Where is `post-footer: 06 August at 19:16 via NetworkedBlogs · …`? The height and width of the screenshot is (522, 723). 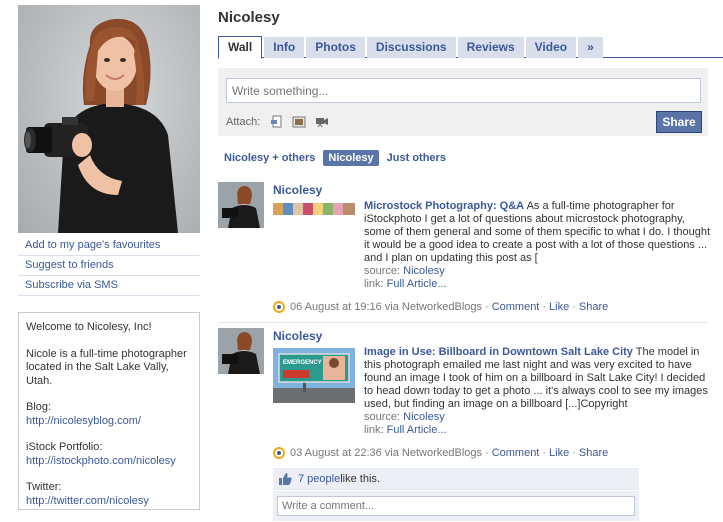 post-footer: 06 August at 19:16 via NetworkedBlogs · … is located at coordinates (440, 307).